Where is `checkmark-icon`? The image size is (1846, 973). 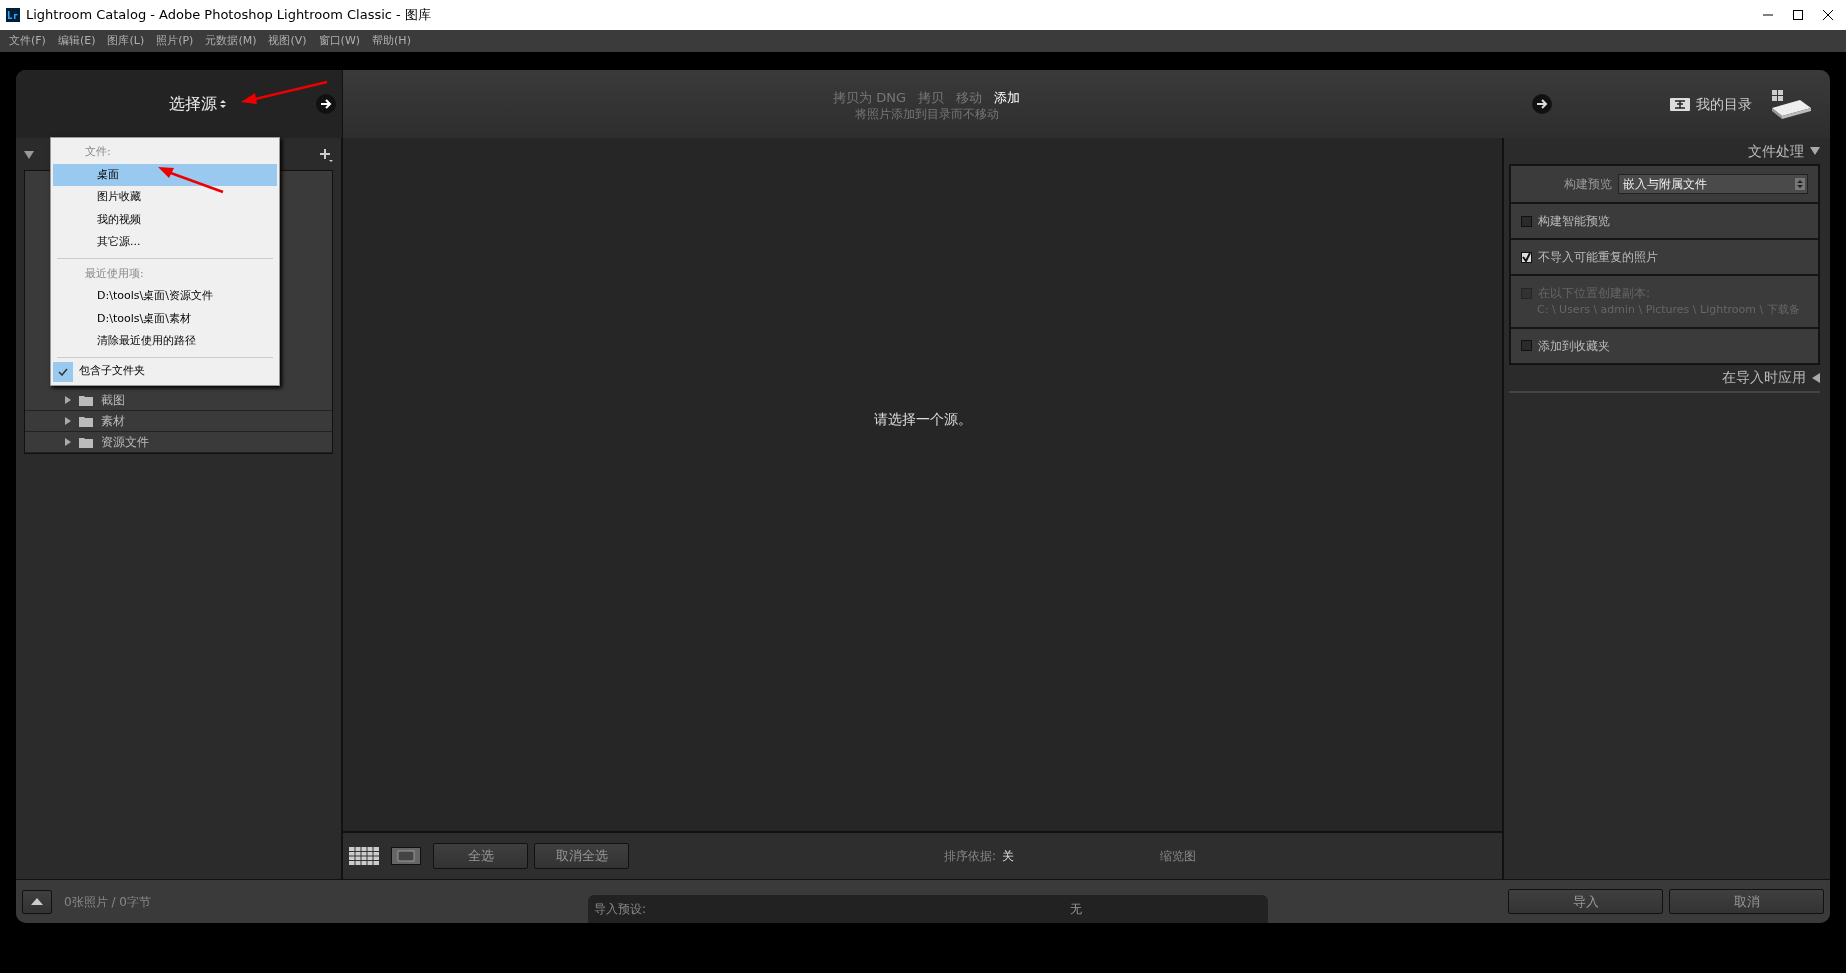 checkmark-icon is located at coordinates (63, 371).